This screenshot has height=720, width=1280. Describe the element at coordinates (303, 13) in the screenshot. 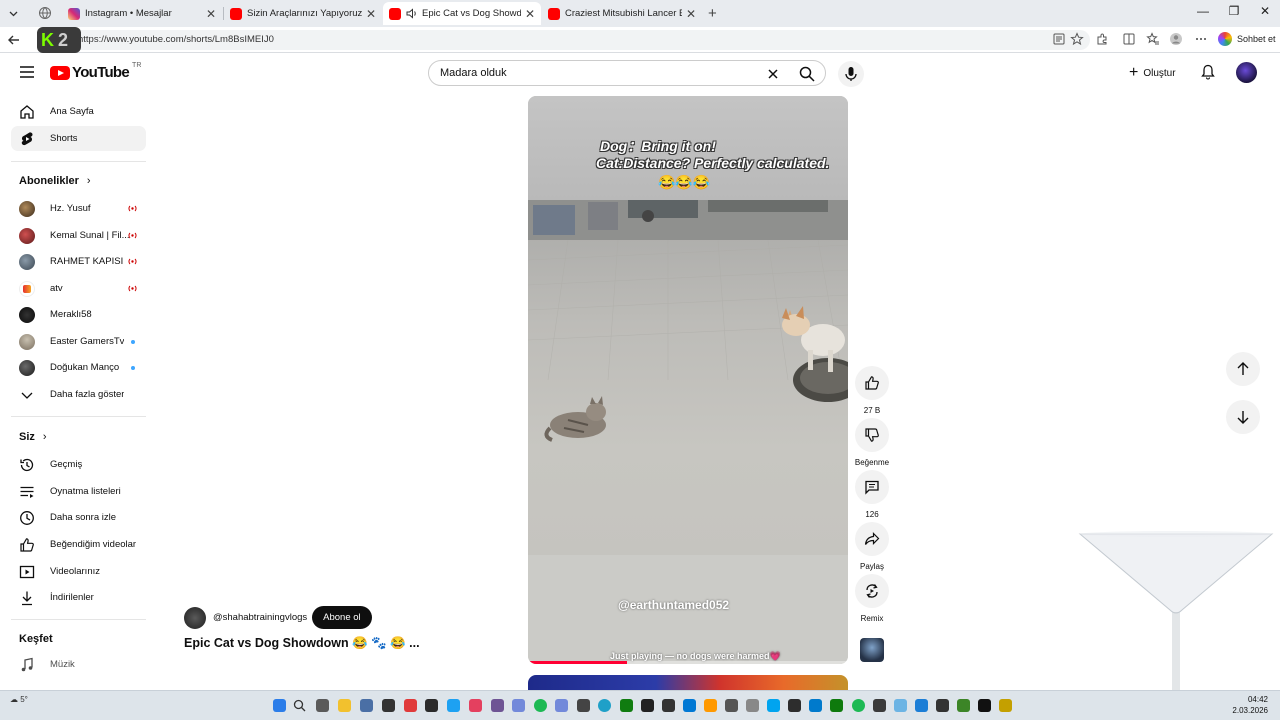

I see `tab-sizin-araclar: Sizin Araçlarınızı Yapıyoruz 1. Bölüm ✕` at that location.